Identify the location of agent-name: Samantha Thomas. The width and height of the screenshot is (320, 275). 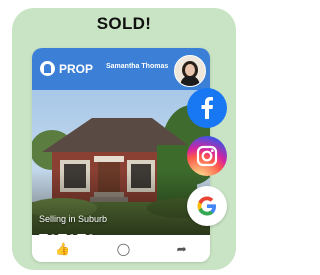
(137, 66).